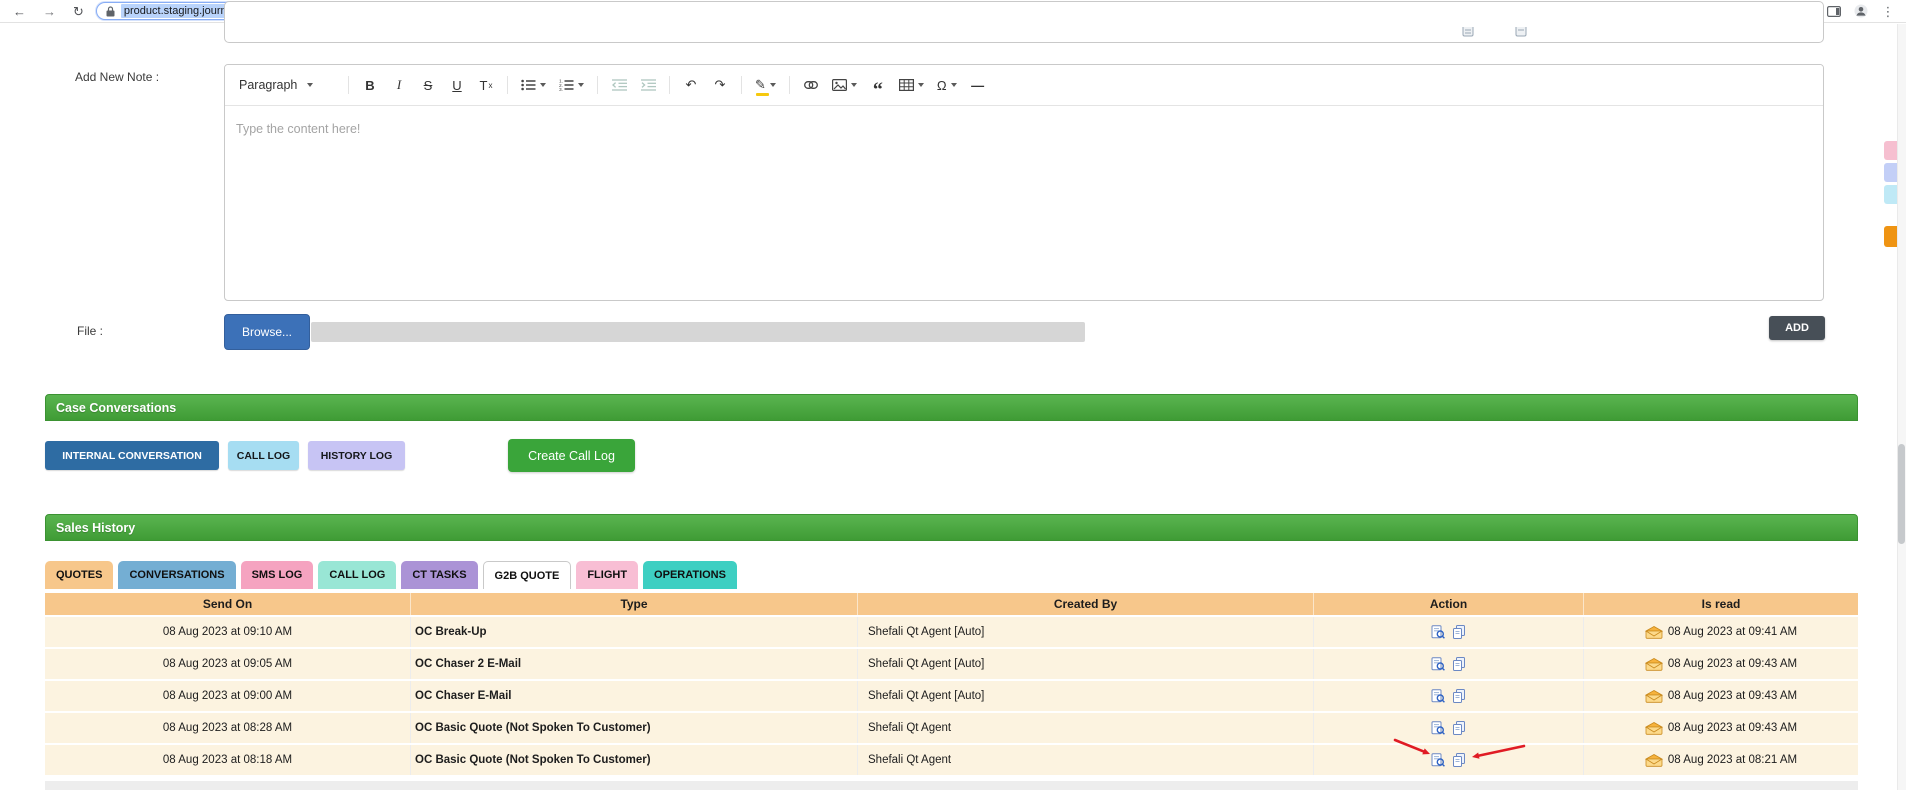 The image size is (1906, 790). I want to click on side-chip-blue, so click(1891, 172).